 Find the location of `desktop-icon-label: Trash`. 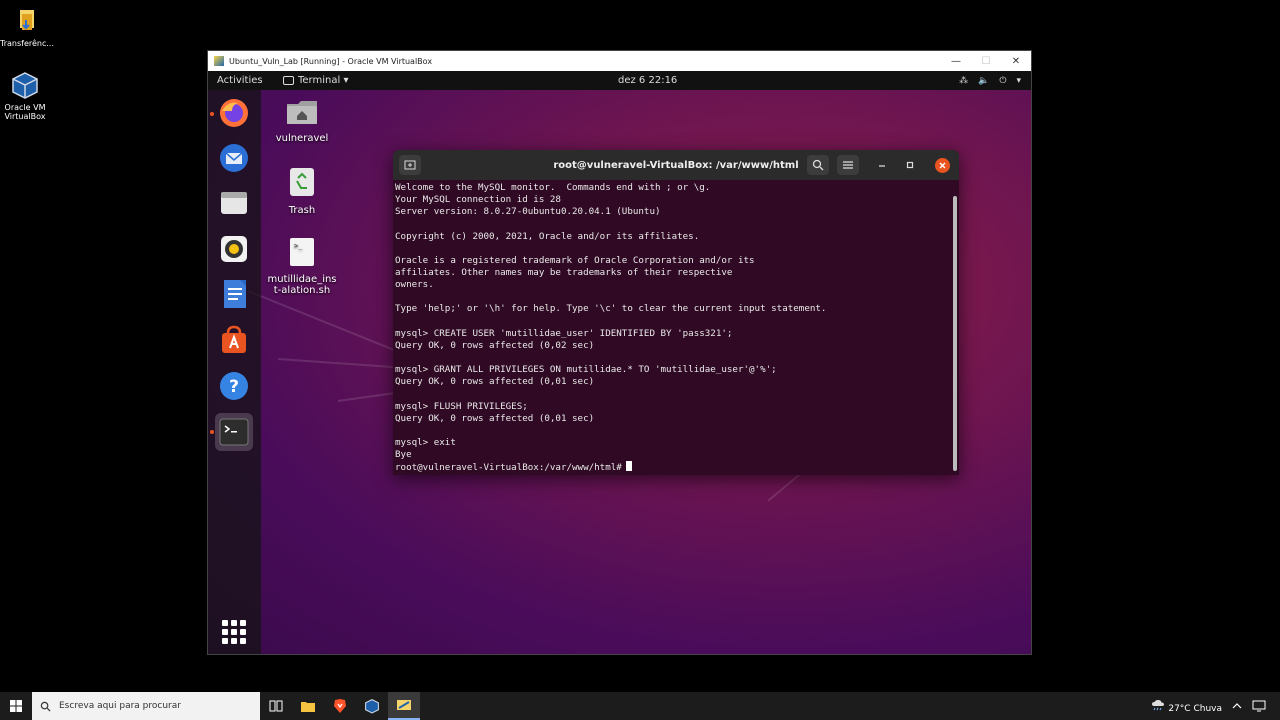

desktop-icon-label: Trash is located at coordinates (302, 210).